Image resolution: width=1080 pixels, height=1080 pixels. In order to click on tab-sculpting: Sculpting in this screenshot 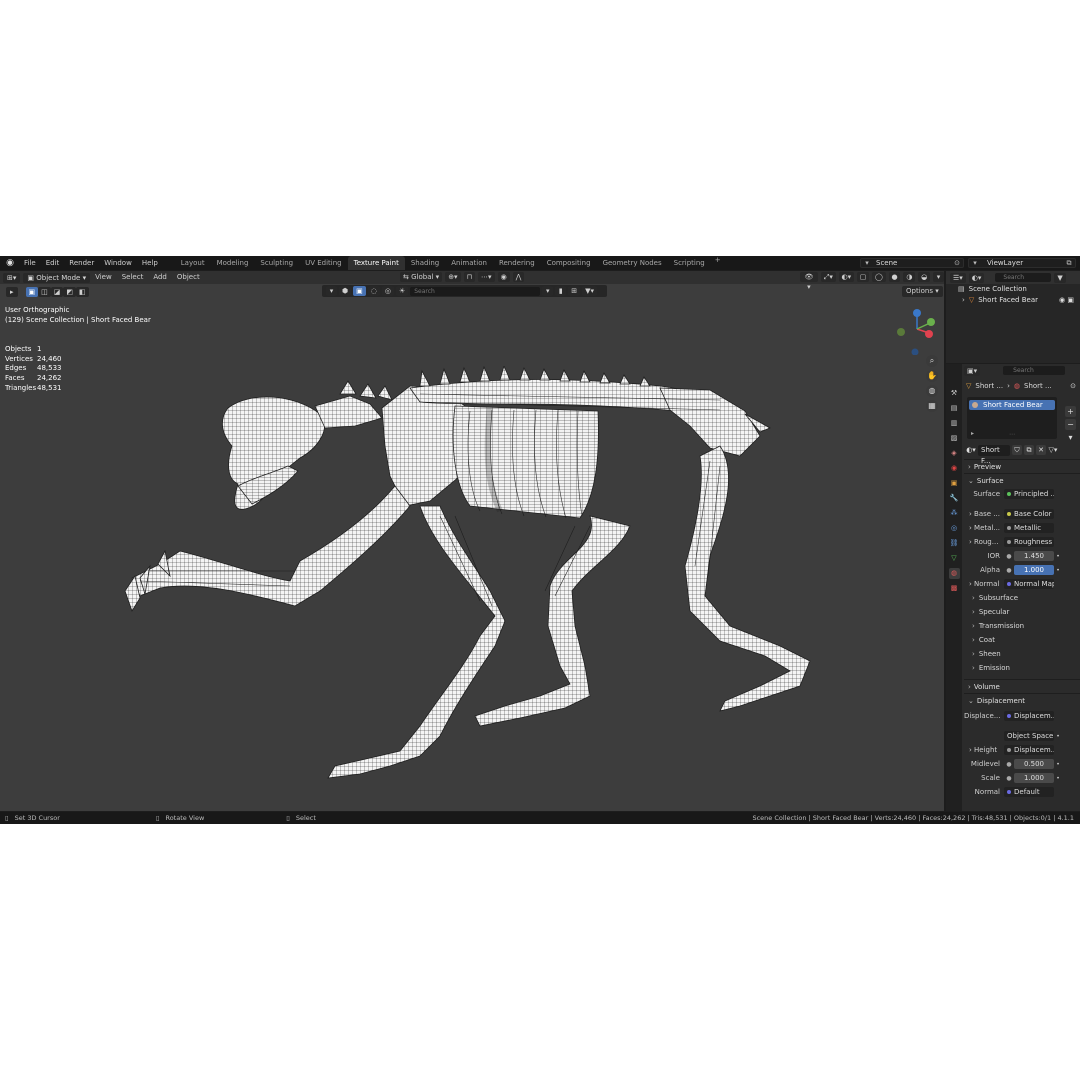, I will do `click(276, 263)`.